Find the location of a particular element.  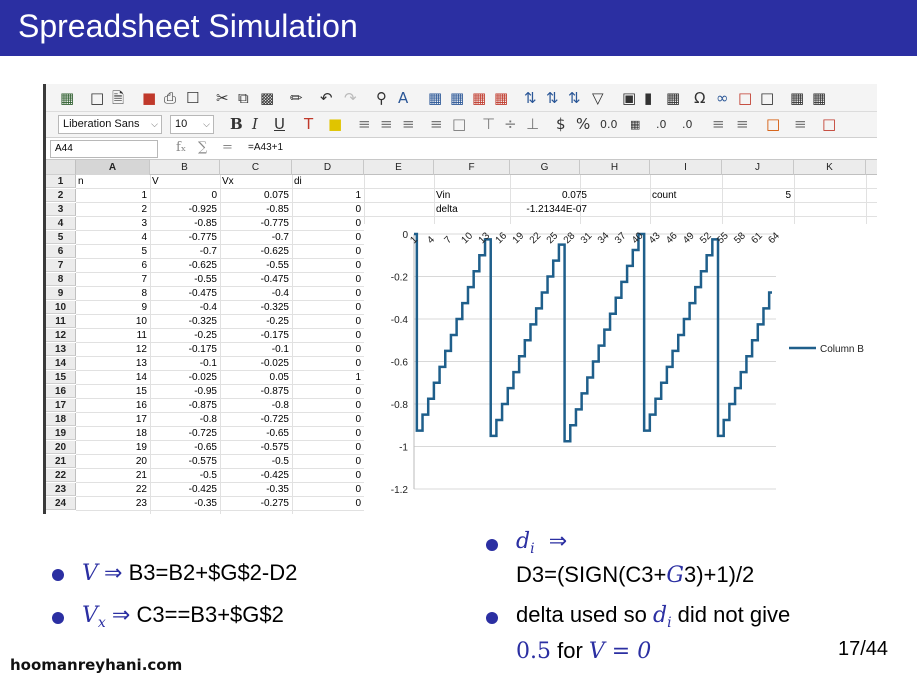

sort-descending-icon: ⇅ is located at coordinates (574, 98).